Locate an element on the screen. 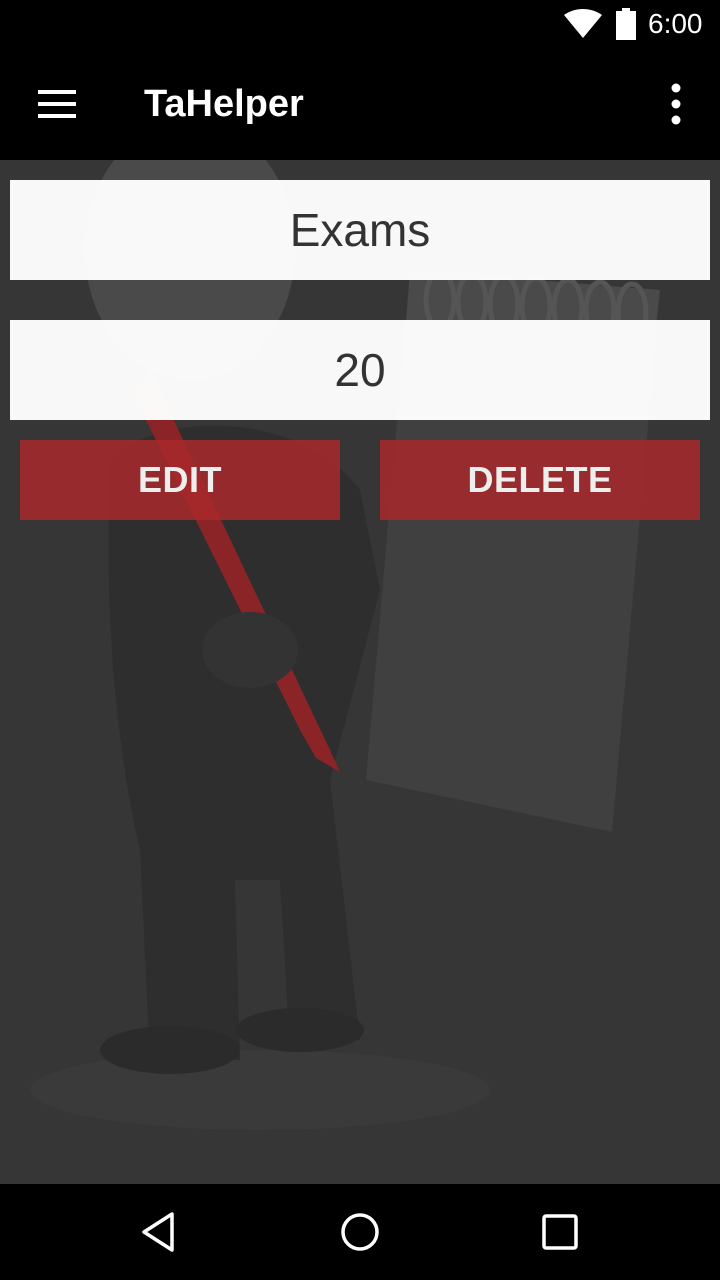 The width and height of the screenshot is (720, 1280). navigation-bar is located at coordinates (360, 1232).